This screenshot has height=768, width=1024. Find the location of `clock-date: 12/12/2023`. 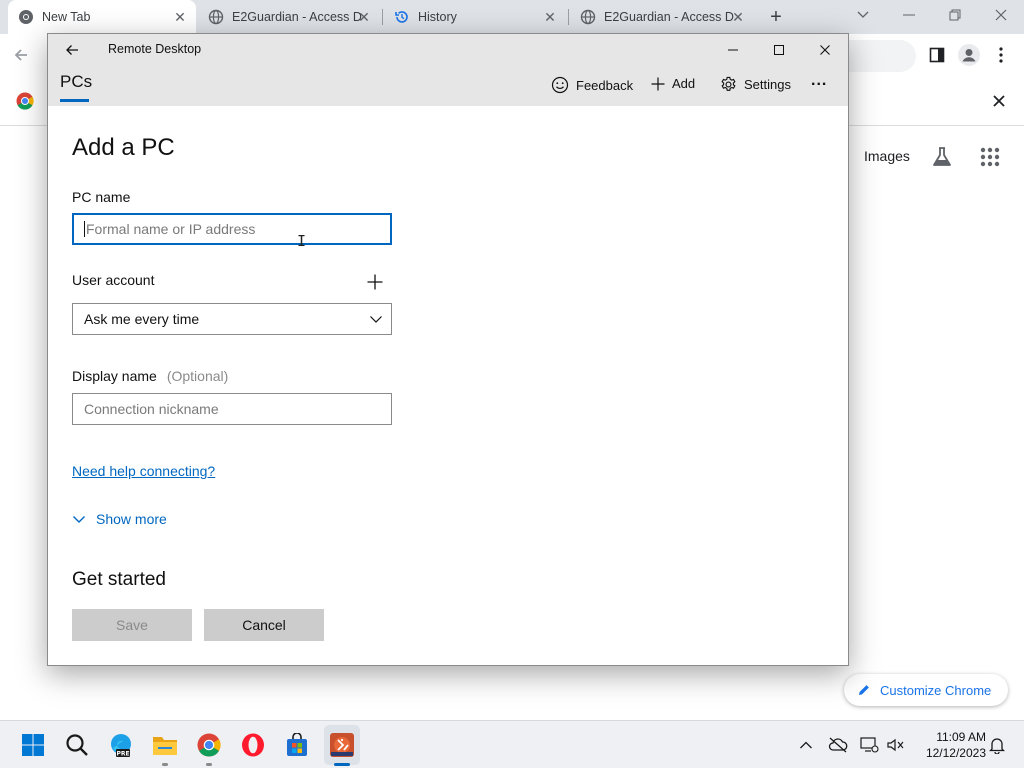

clock-date: 12/12/2023 is located at coordinates (955, 753).